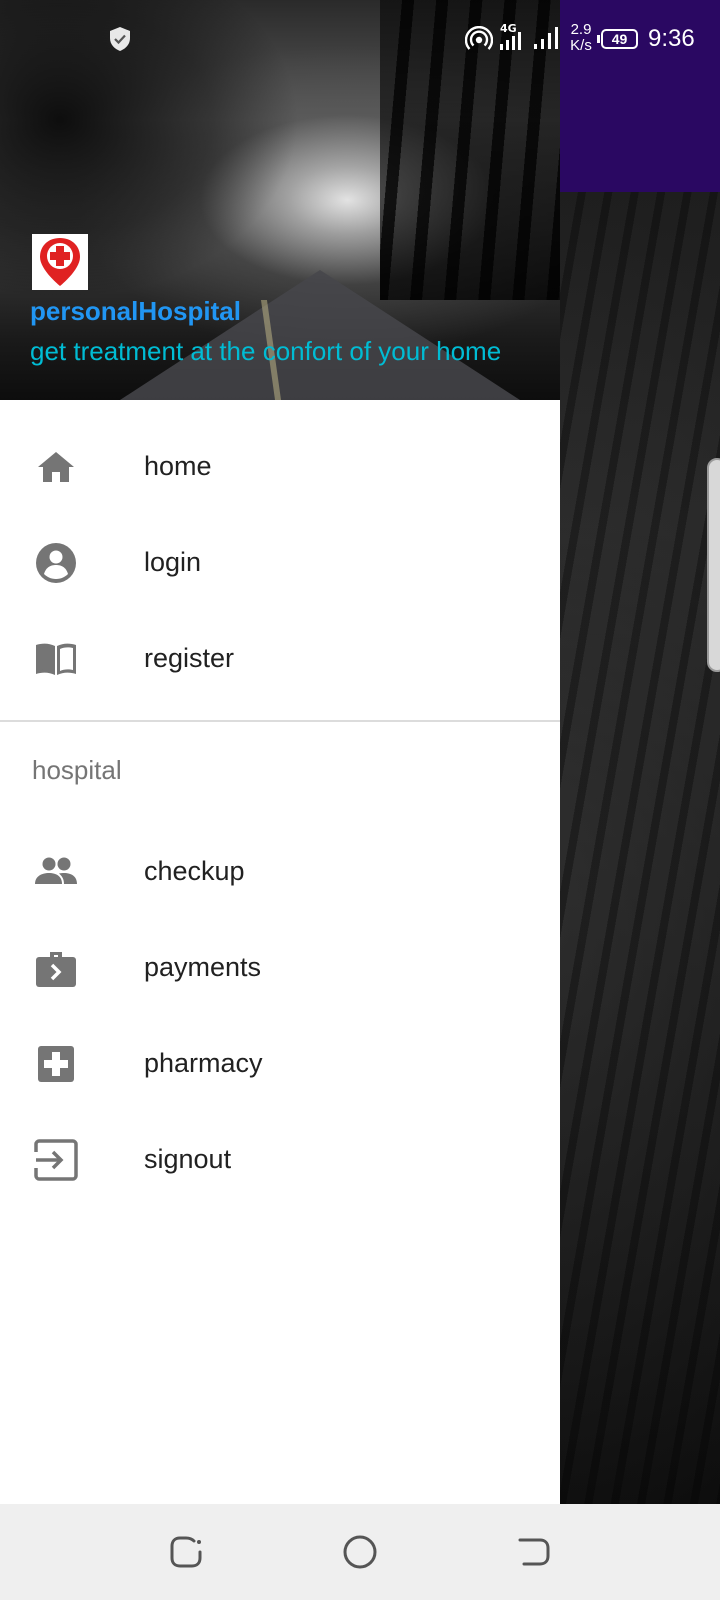  I want to click on network-speed-unit: K/s, so click(581, 45).